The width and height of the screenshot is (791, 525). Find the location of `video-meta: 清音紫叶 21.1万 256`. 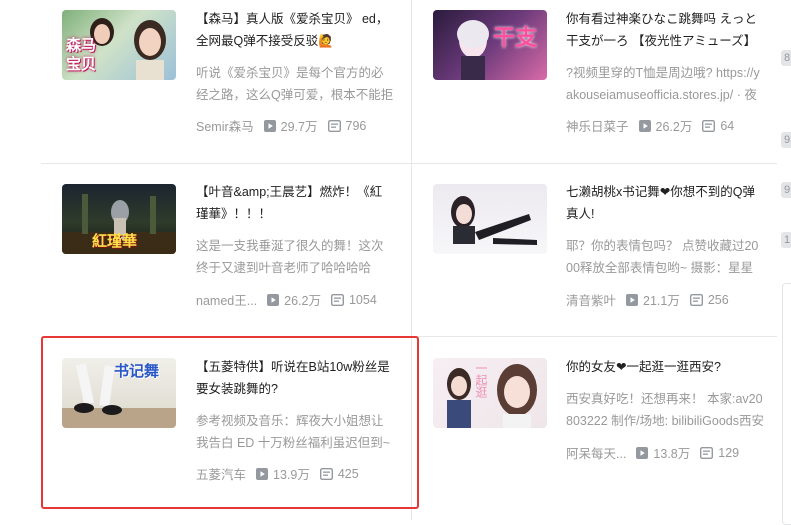

video-meta: 清音紫叶 21.1万 256 is located at coordinates (647, 299).